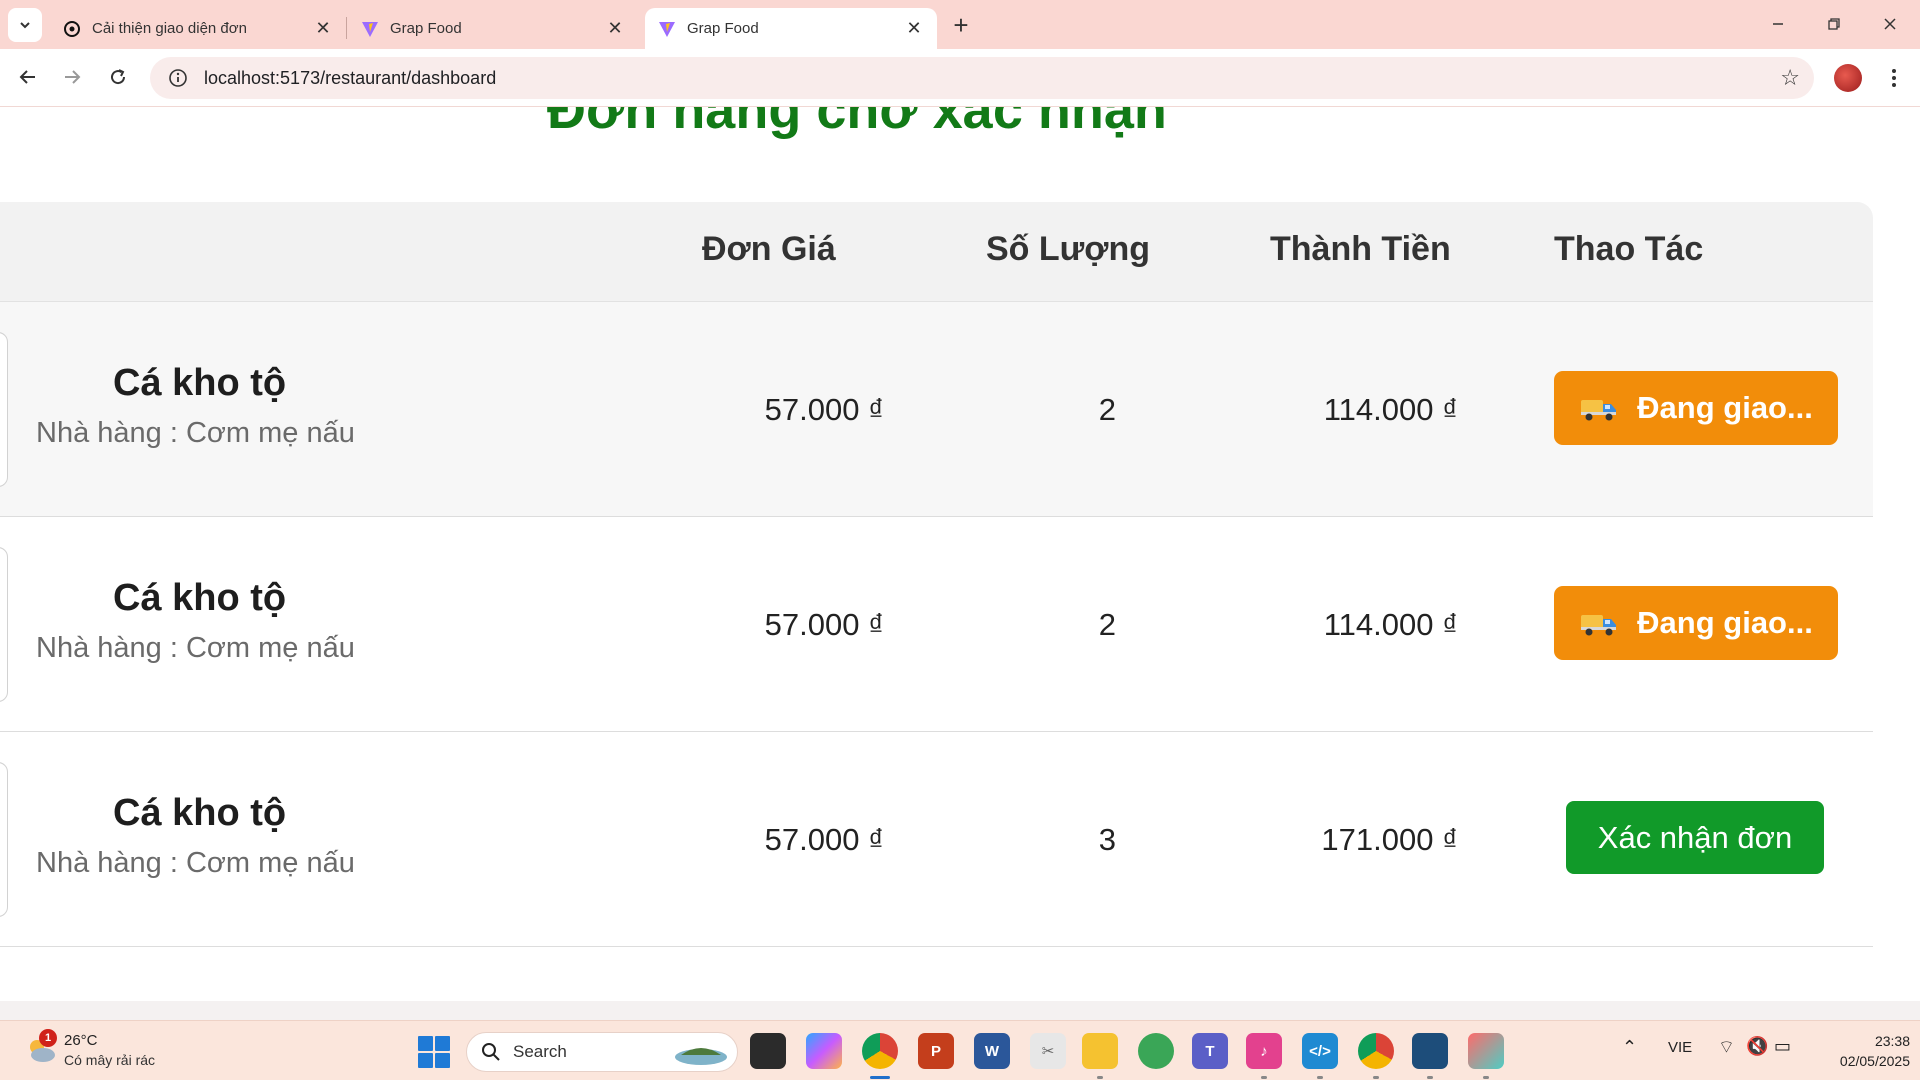 The image size is (1920, 1080). I want to click on git-tool-icon, so click(1486, 1056).